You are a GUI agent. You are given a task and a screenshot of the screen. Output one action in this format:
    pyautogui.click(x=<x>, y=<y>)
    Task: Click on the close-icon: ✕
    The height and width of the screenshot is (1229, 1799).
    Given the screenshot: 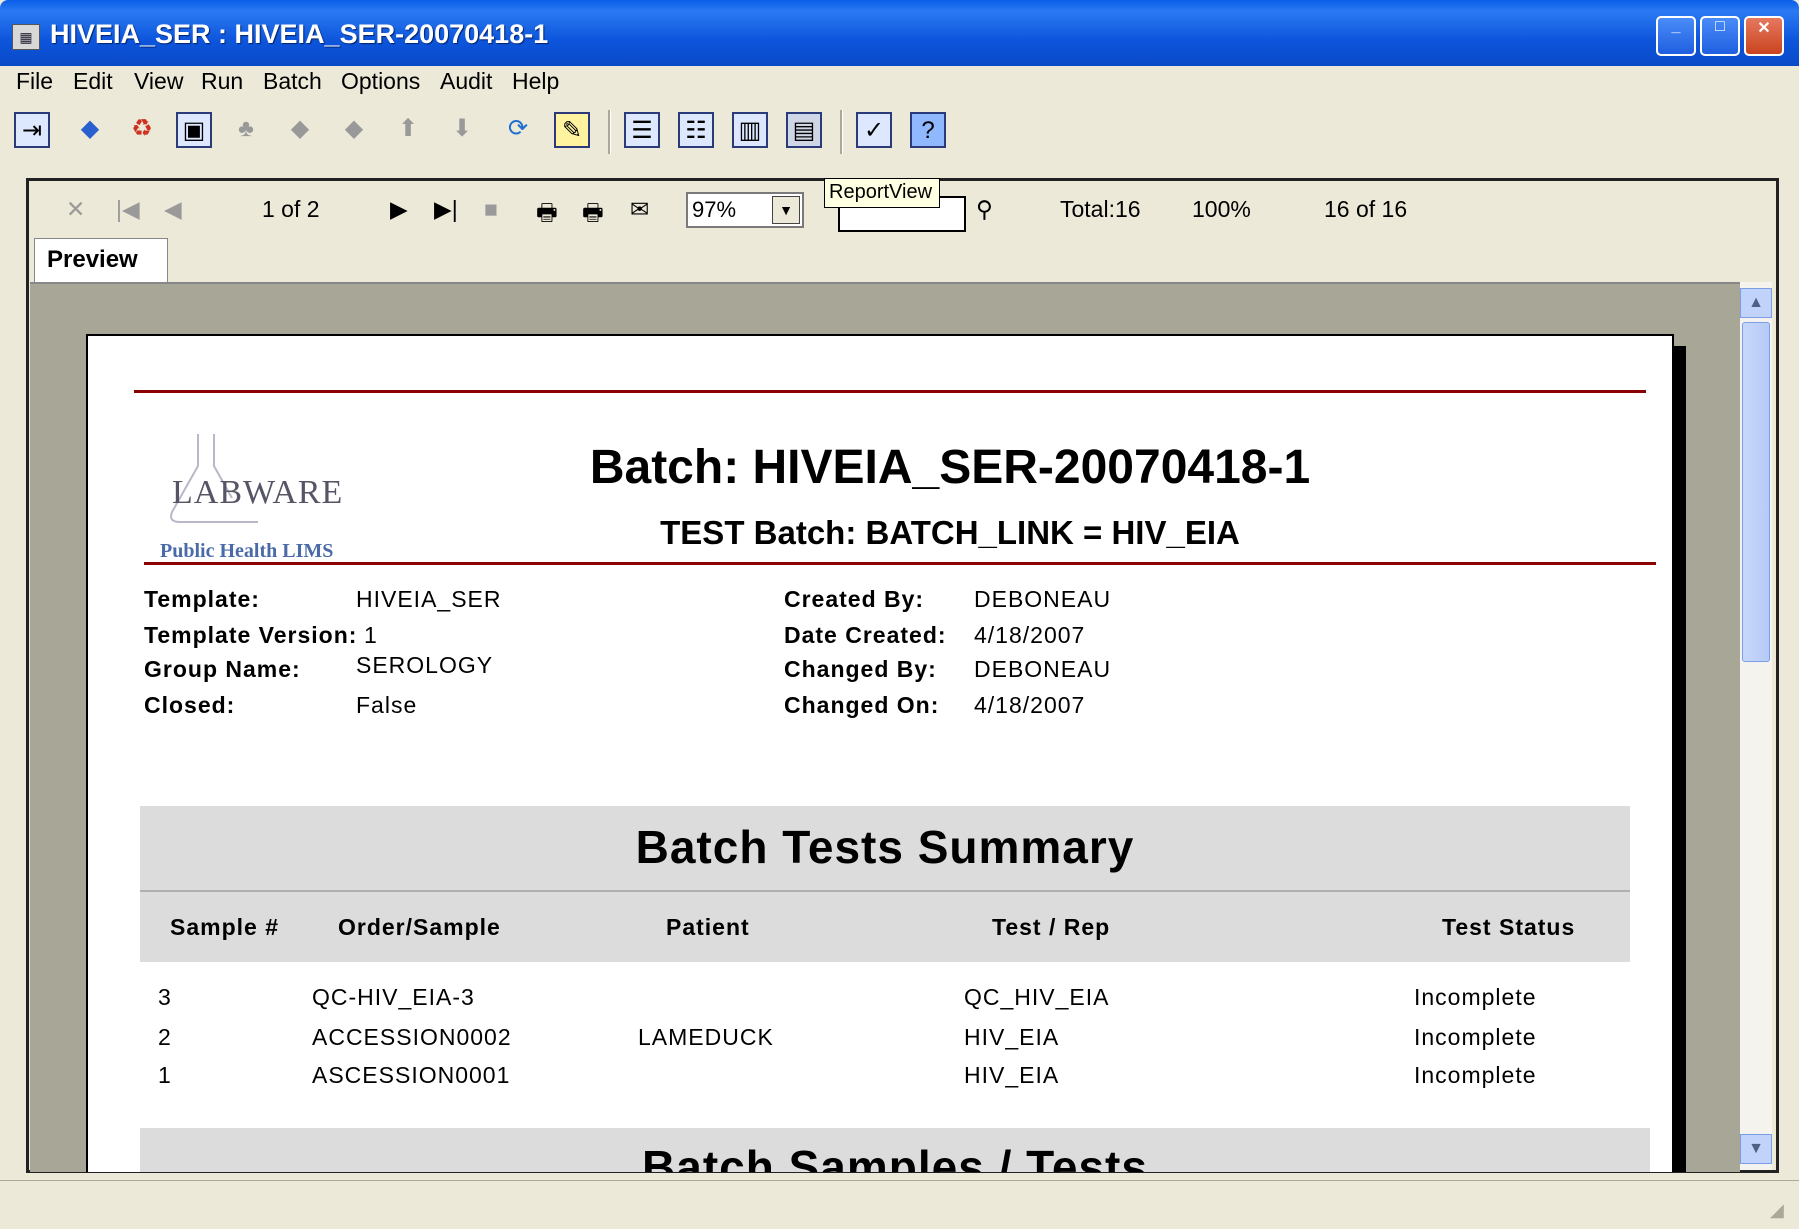 What is the action you would take?
    pyautogui.click(x=1764, y=28)
    